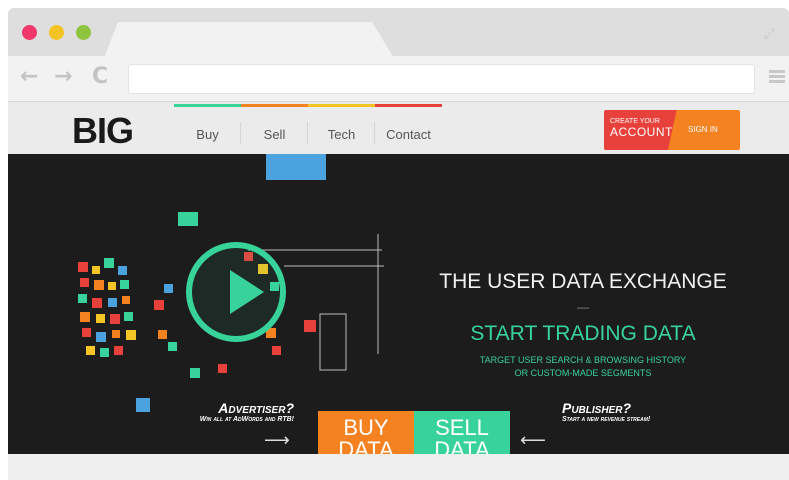  I want to click on site-logo: BIG, so click(103, 131).